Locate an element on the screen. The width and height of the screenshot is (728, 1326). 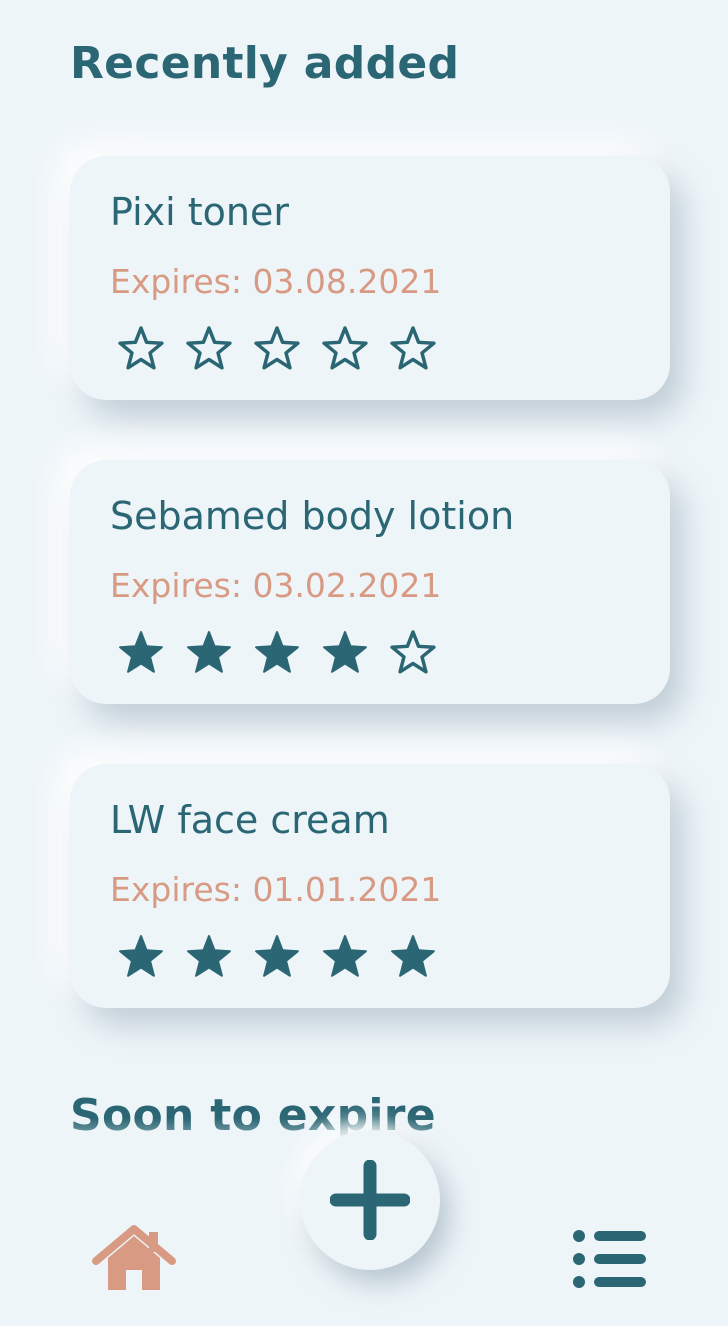
product-name: Sebamed body lotion is located at coordinates (312, 516).